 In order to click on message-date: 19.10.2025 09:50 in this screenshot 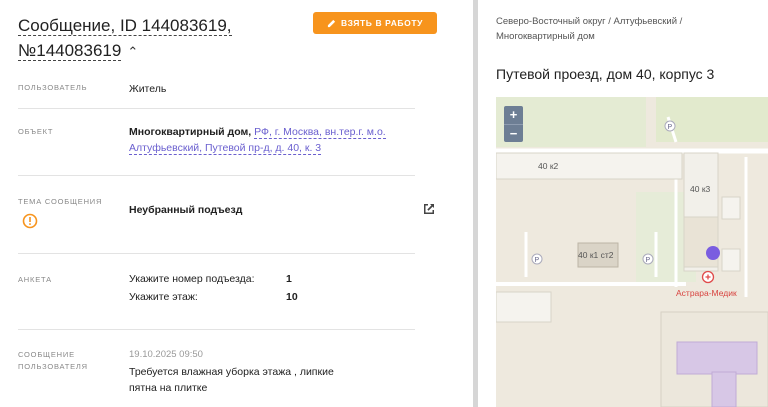, I will do `click(166, 354)`.